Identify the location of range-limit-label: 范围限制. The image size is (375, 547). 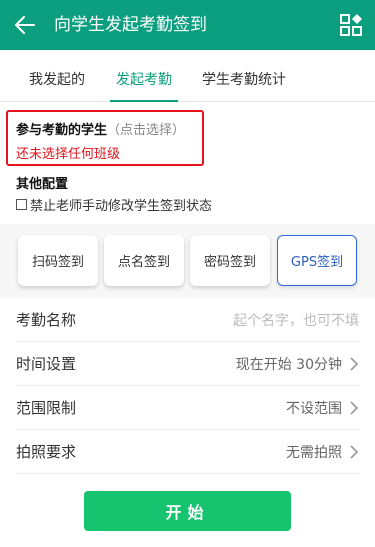
(46, 408).